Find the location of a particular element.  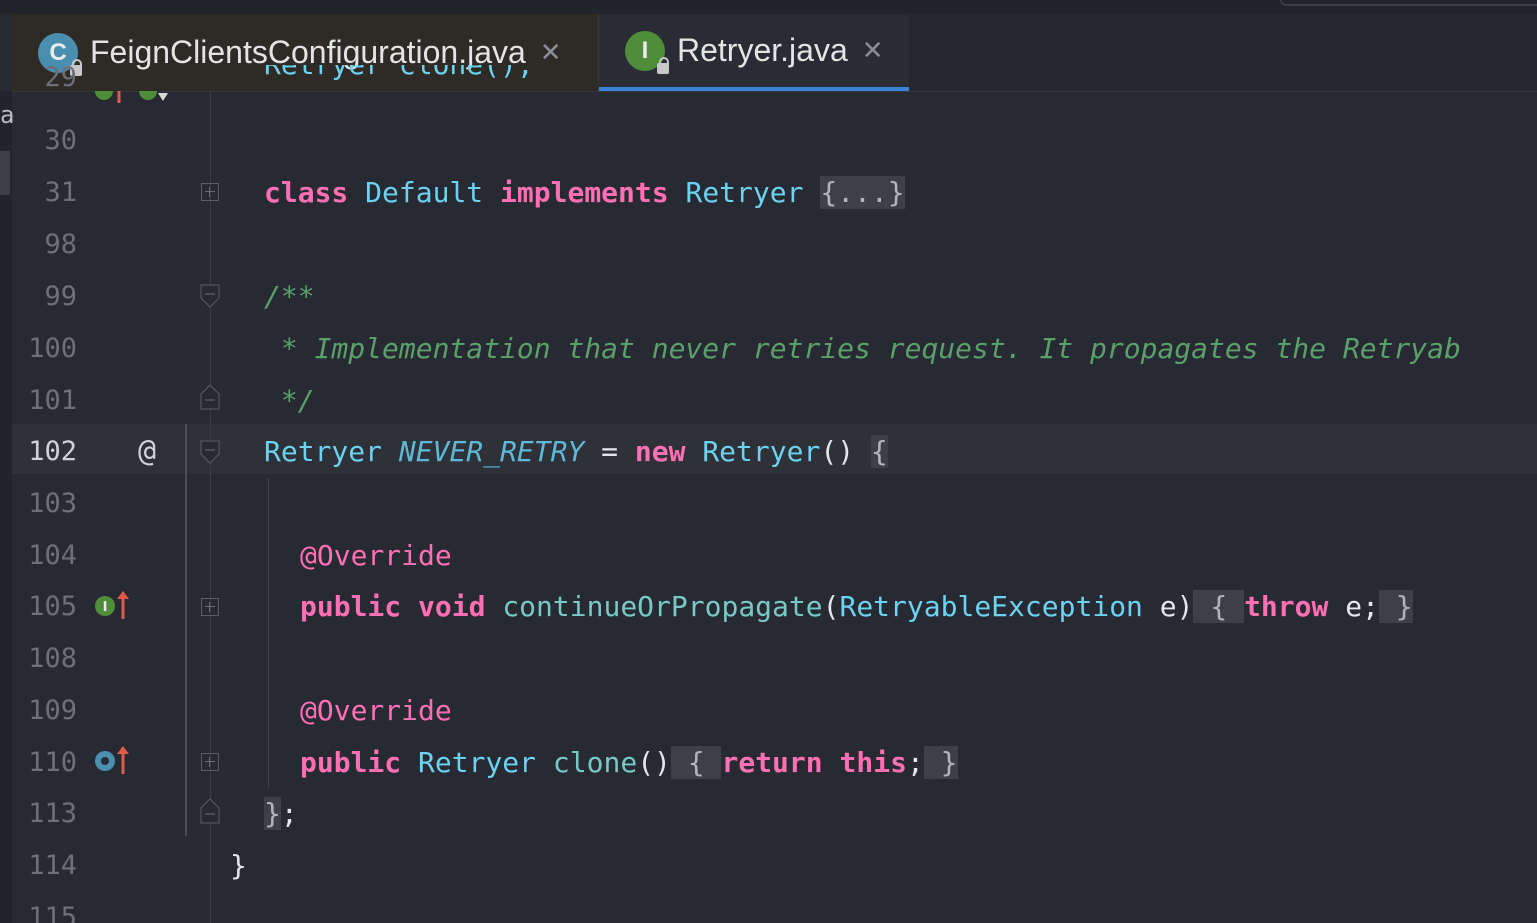

window-corner-frame is located at coordinates (1408, 3).